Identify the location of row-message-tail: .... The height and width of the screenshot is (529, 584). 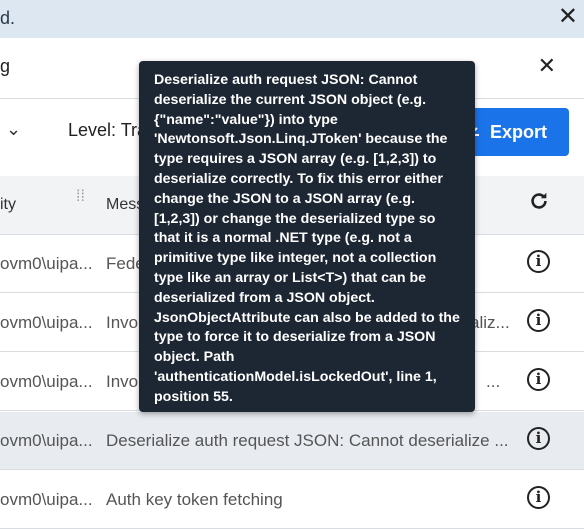
(493, 381).